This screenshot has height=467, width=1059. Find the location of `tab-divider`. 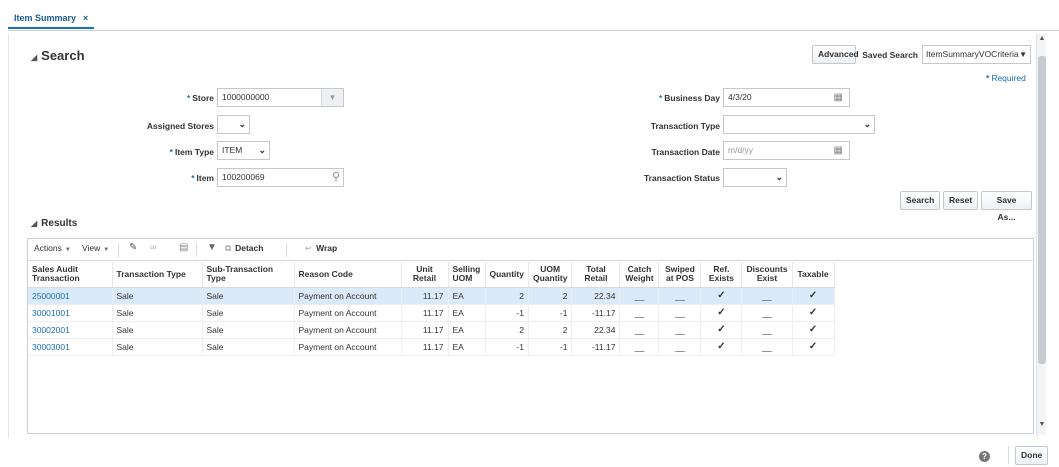

tab-divider is located at coordinates (533, 30).